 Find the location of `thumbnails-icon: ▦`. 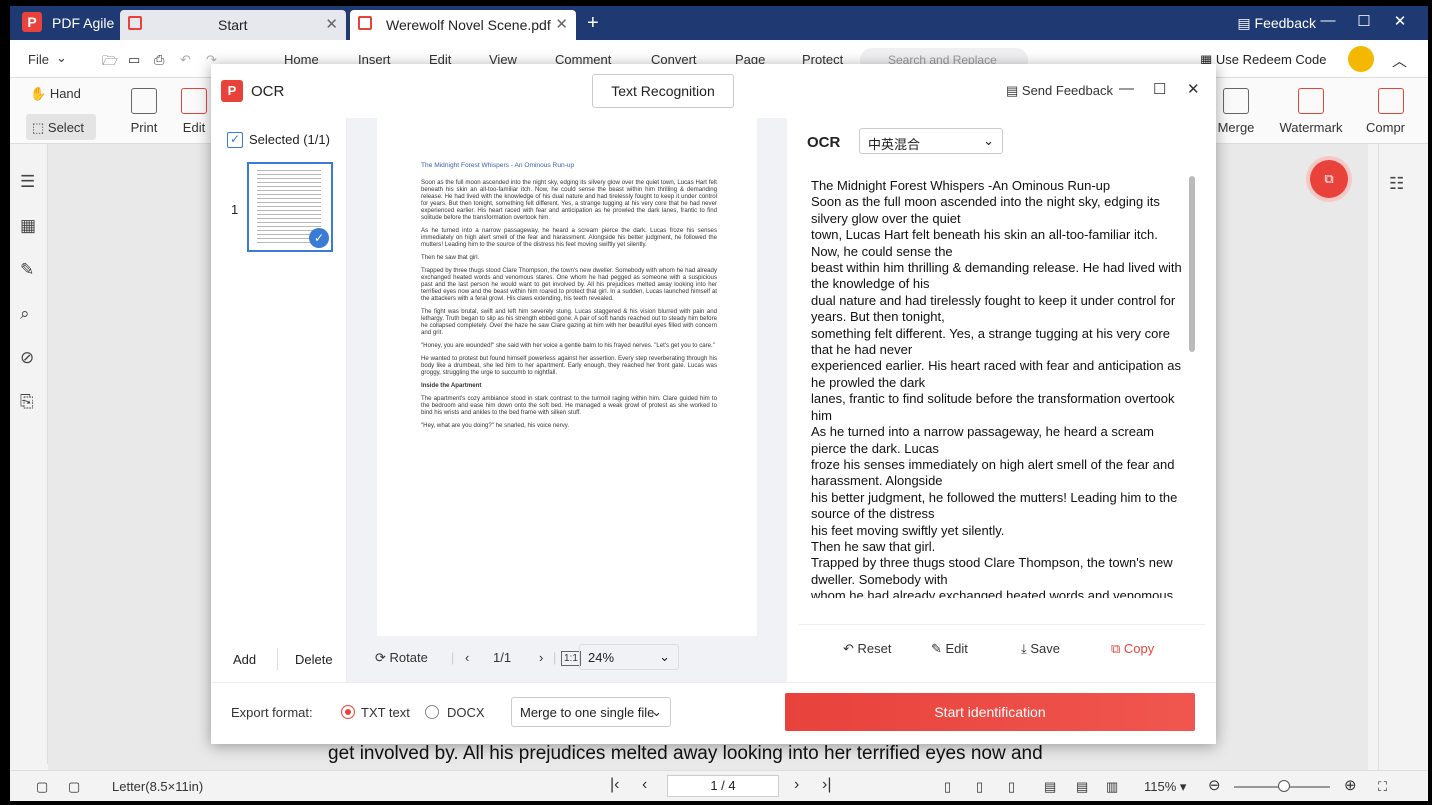

thumbnails-icon: ▦ is located at coordinates (28, 226).